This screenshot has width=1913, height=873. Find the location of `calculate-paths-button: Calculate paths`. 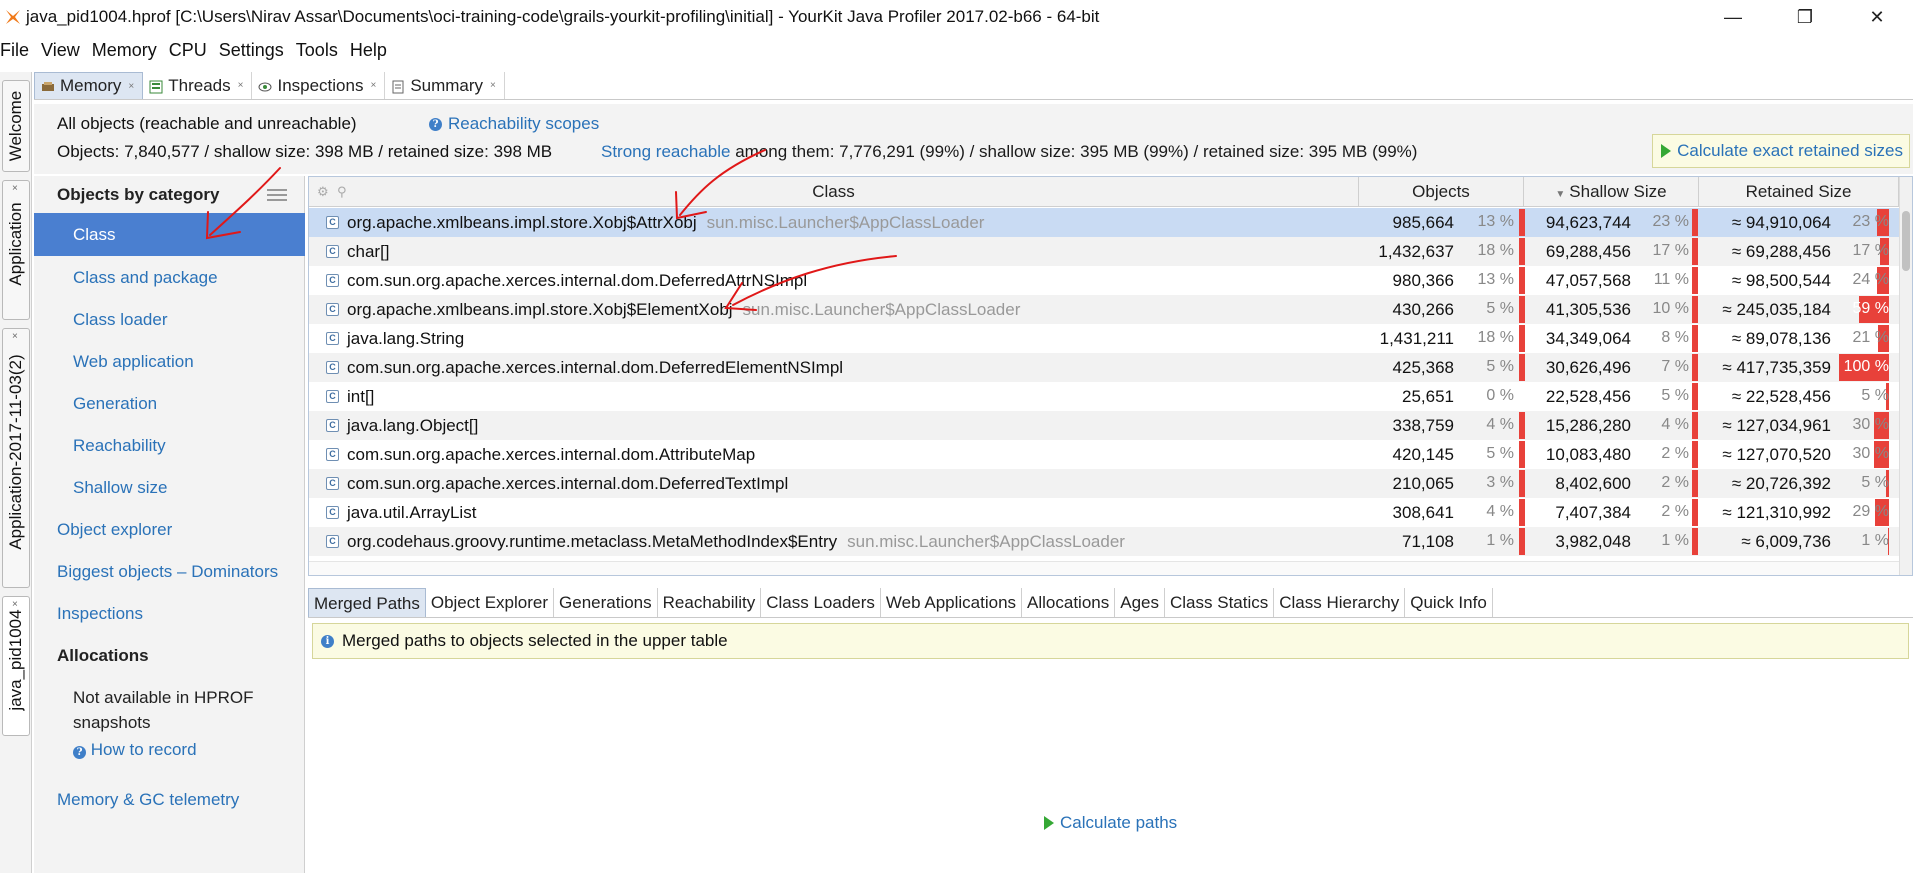

calculate-paths-button: Calculate paths is located at coordinates (1110, 823).